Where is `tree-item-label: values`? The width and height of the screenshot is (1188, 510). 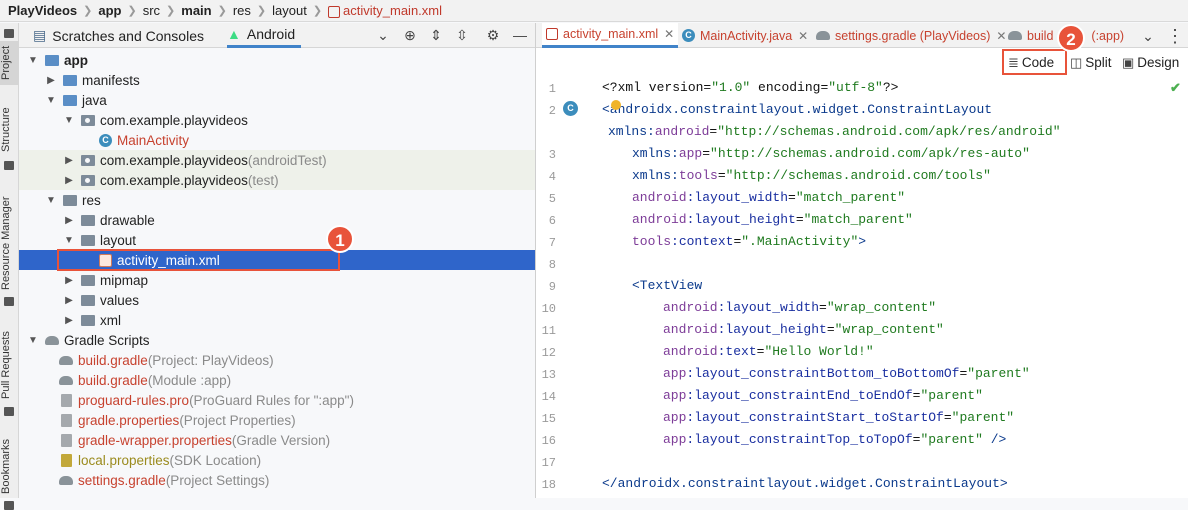 tree-item-label: values is located at coordinates (120, 300).